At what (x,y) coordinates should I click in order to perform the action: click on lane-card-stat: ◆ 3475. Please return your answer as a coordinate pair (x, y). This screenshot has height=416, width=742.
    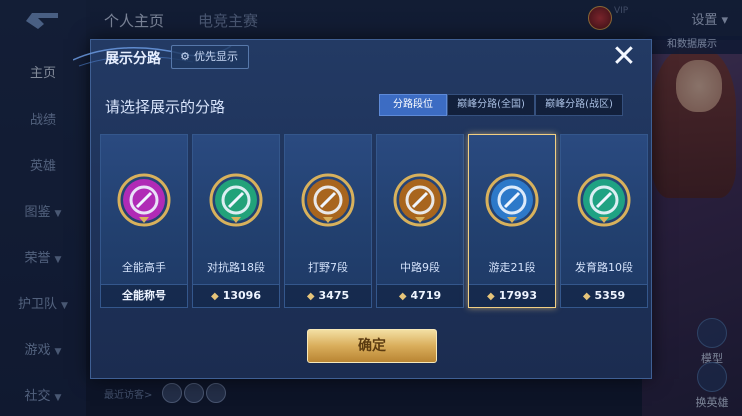
    Looking at the image, I should click on (328, 295).